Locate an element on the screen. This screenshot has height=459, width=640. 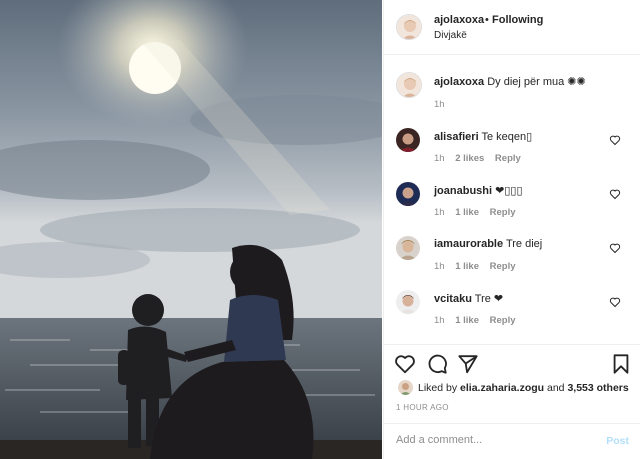
caption-time: 1h is located at coordinates (439, 104).